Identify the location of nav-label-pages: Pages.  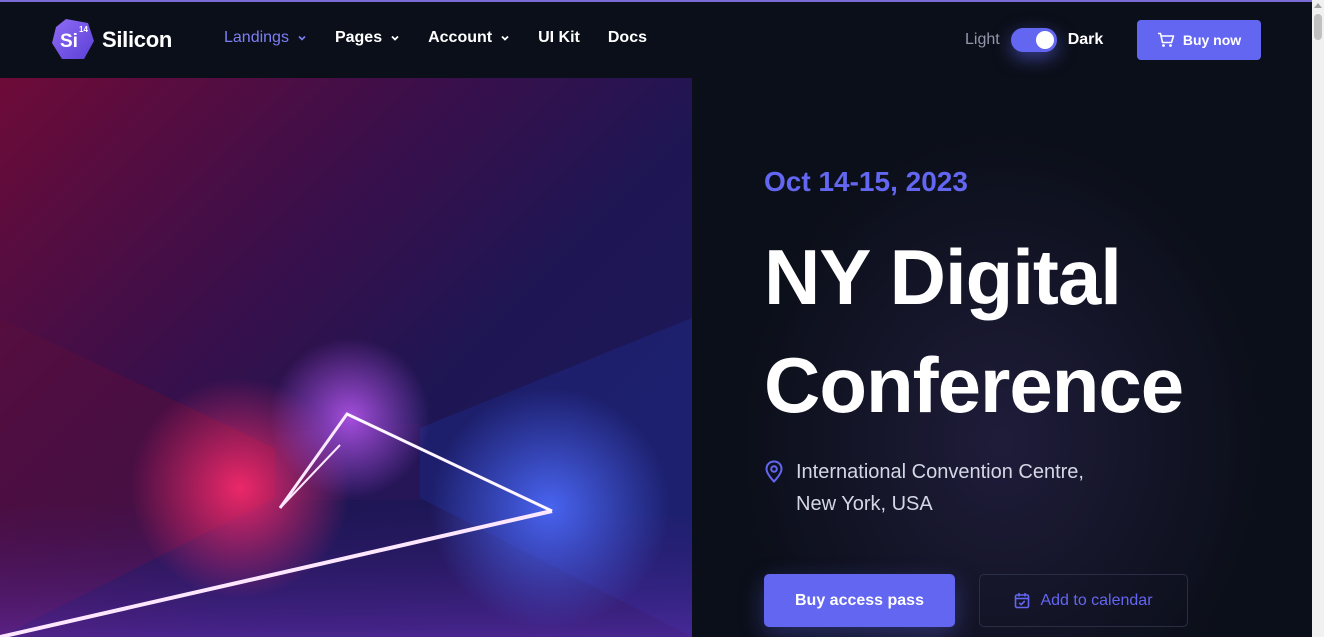
(358, 37).